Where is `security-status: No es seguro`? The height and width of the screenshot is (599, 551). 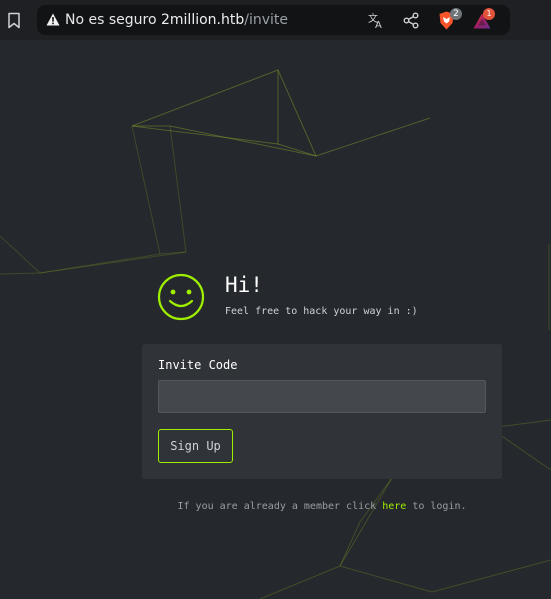 security-status: No es seguro is located at coordinates (111, 20).